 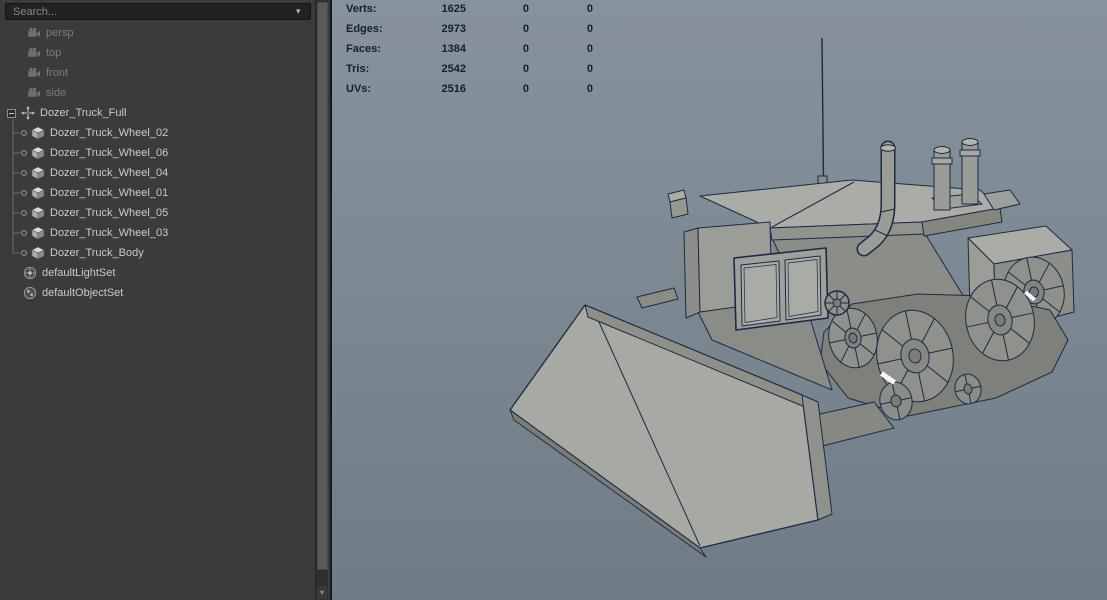 What do you see at coordinates (157, 273) in the screenshot?
I see `outliner-item-default-light-set: defaultLightSet` at bounding box center [157, 273].